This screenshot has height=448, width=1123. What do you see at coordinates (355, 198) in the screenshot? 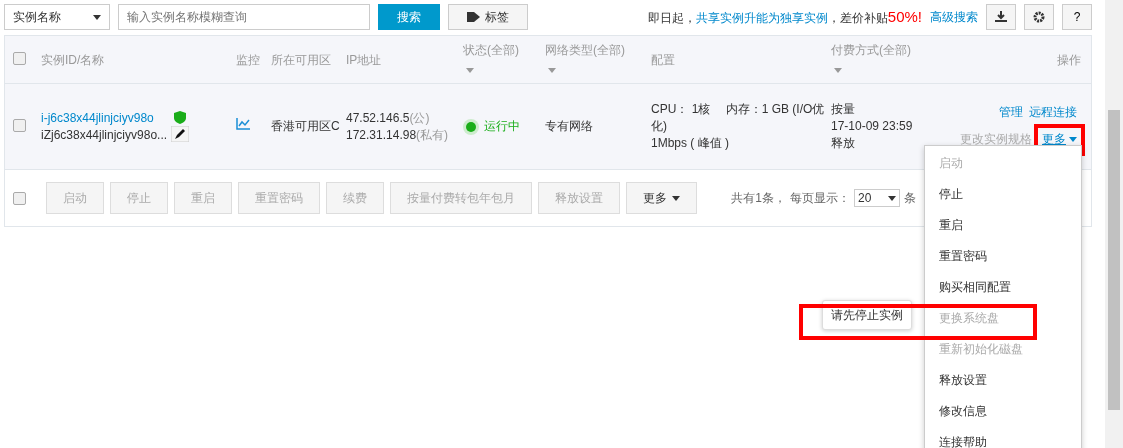
I see `batch-action-button: 续费` at bounding box center [355, 198].